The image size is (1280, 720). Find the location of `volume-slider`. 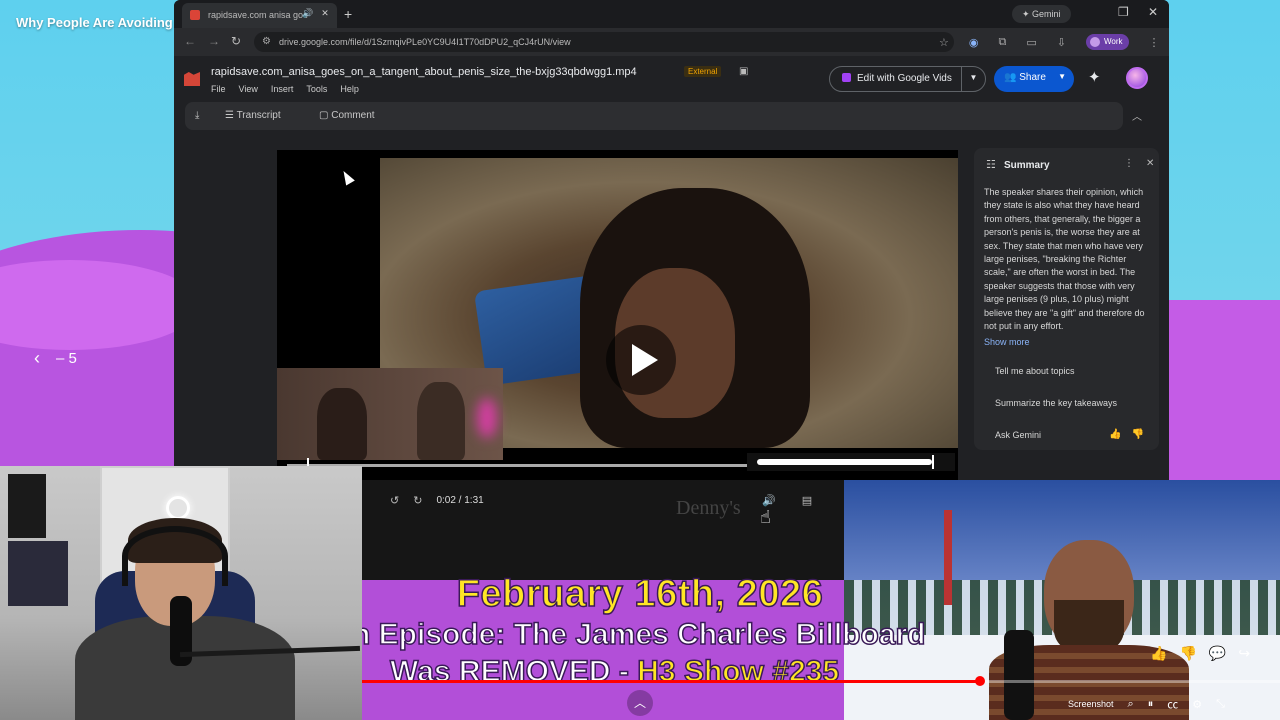

volume-slider is located at coordinates (851, 462).